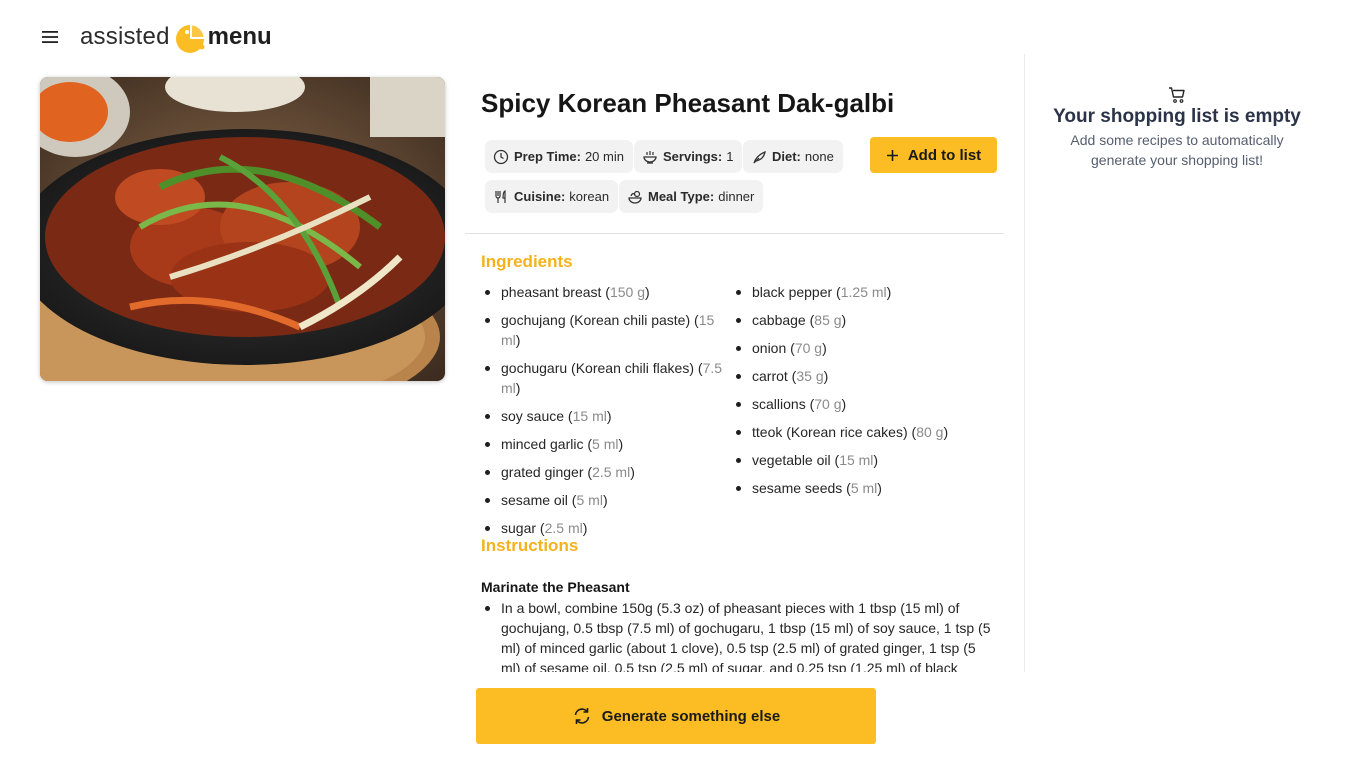 The image size is (1352, 760). I want to click on chip-diet-value: none, so click(819, 156).